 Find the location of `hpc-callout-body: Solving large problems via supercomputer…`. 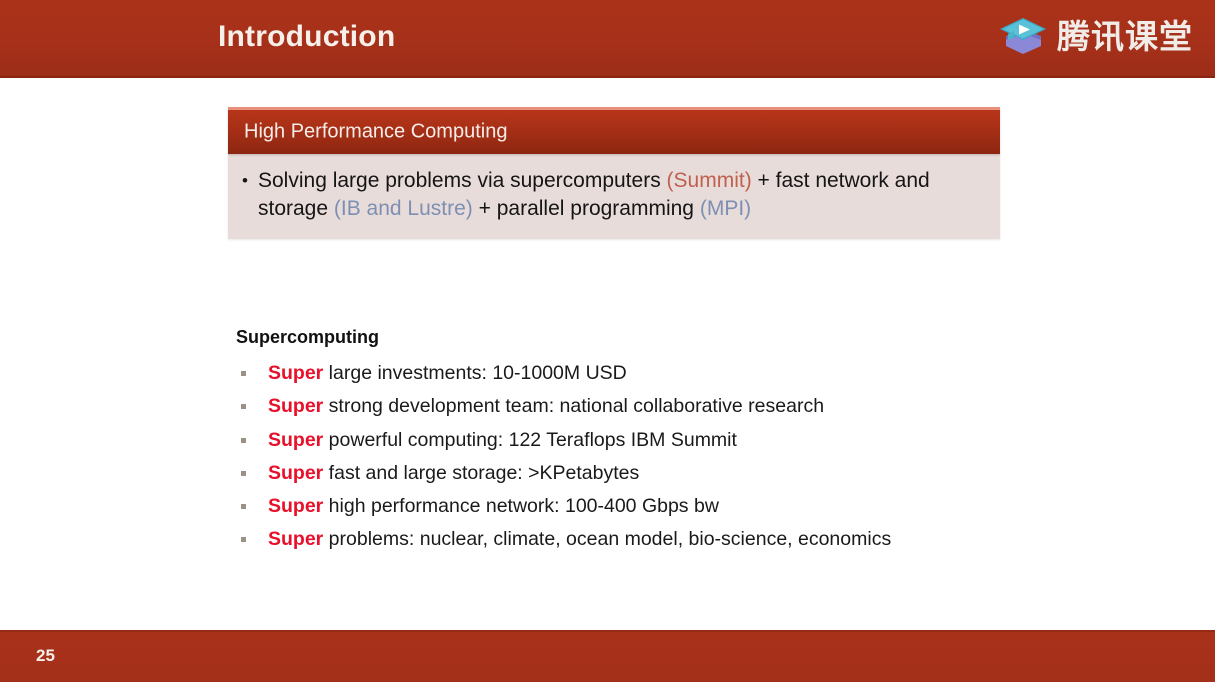

hpc-callout-body: Solving large problems via supercomputer… is located at coordinates (614, 196).